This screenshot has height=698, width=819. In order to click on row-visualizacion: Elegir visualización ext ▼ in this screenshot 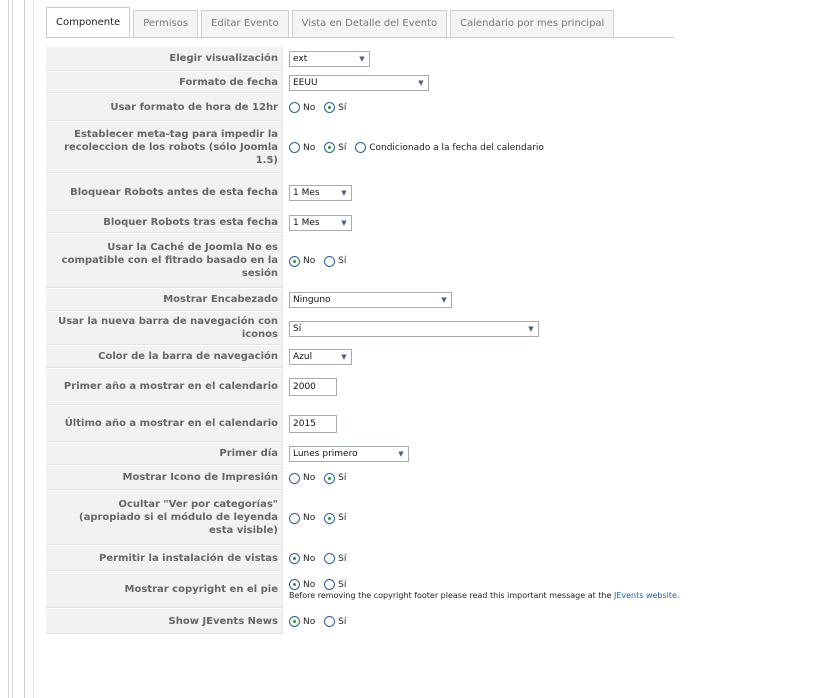, I will do `click(426, 59)`.